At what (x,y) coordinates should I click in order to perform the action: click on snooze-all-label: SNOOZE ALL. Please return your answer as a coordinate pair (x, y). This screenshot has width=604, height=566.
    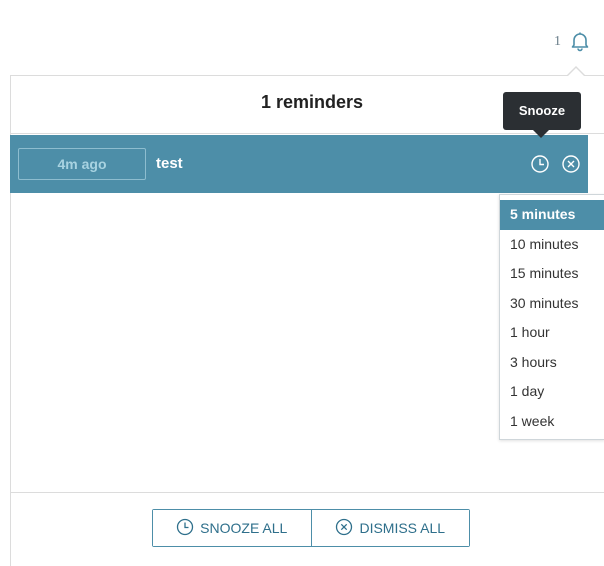
    Looking at the image, I should click on (244, 528).